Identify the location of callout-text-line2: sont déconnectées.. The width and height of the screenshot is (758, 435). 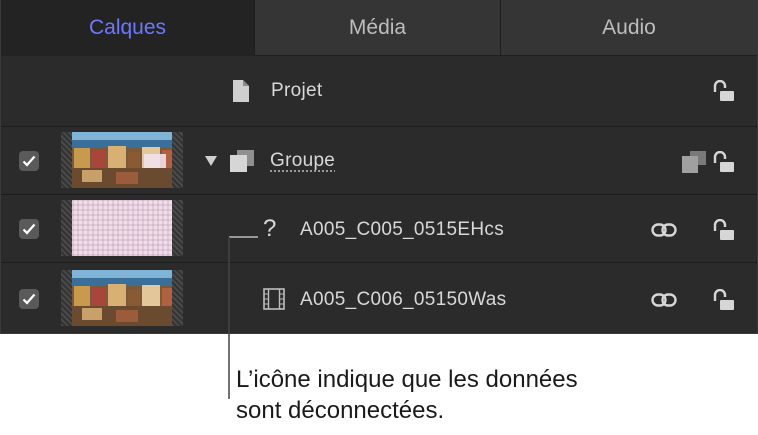
(340, 410).